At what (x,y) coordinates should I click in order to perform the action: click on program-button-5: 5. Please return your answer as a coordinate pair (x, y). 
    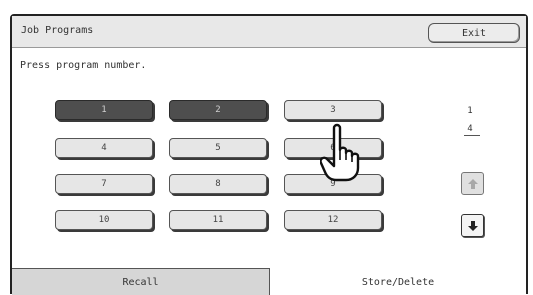
    Looking at the image, I should click on (218, 148).